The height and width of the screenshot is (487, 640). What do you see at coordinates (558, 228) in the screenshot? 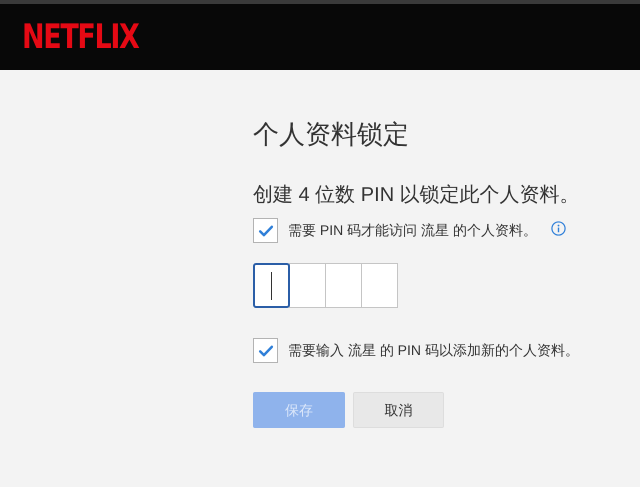
I see `info-icon` at bounding box center [558, 228].